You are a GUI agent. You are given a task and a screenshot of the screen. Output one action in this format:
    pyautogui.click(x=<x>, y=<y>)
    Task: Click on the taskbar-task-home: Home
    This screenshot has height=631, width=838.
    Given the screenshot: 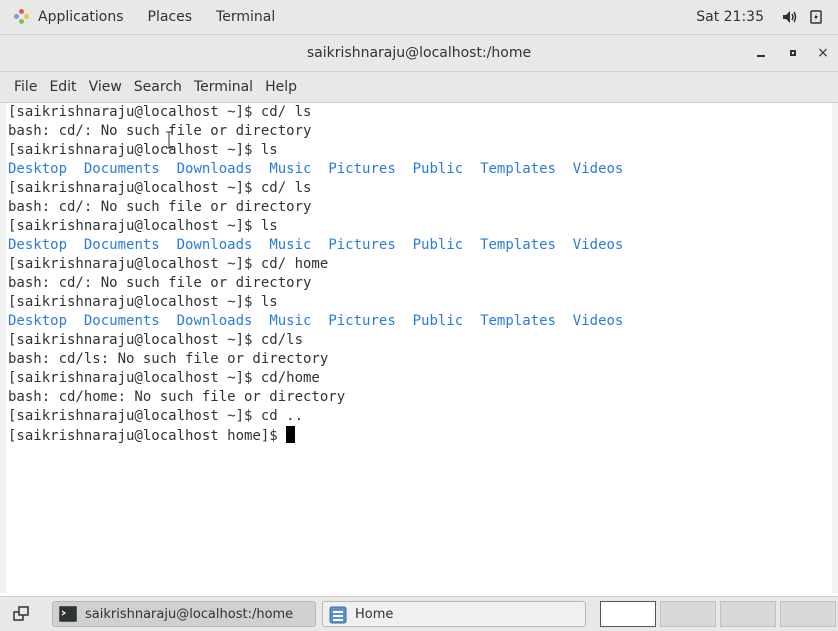 What is the action you would take?
    pyautogui.click(x=454, y=614)
    